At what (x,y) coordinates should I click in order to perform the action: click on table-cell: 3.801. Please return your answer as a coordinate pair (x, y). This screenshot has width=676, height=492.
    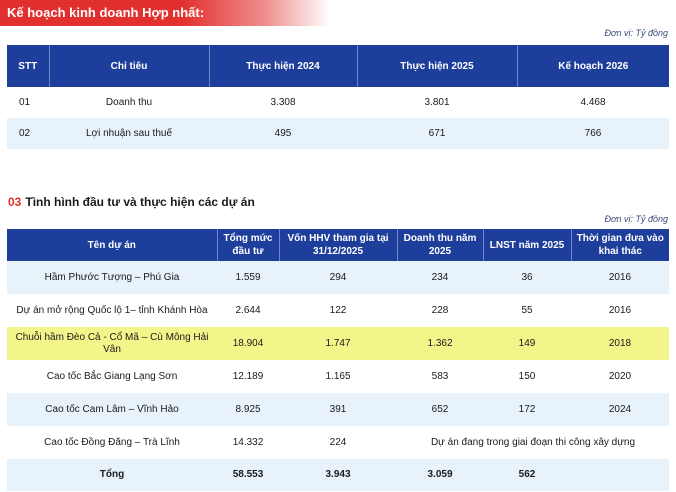
    Looking at the image, I should click on (437, 102).